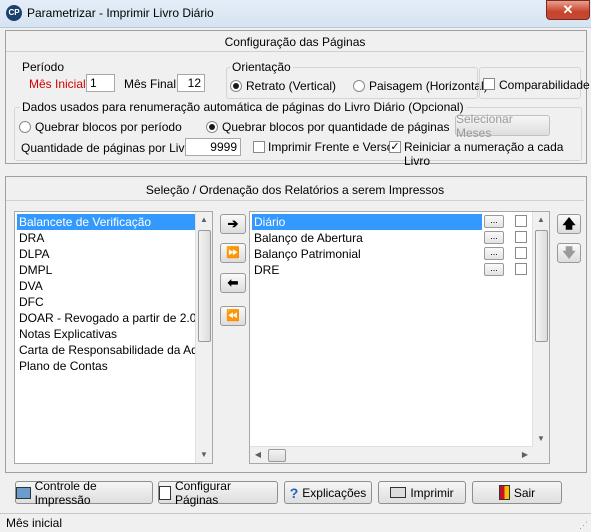 Image resolution: width=591 pixels, height=532 pixels. Describe the element at coordinates (14, 13) in the screenshot. I see `app-icon: CP` at that location.